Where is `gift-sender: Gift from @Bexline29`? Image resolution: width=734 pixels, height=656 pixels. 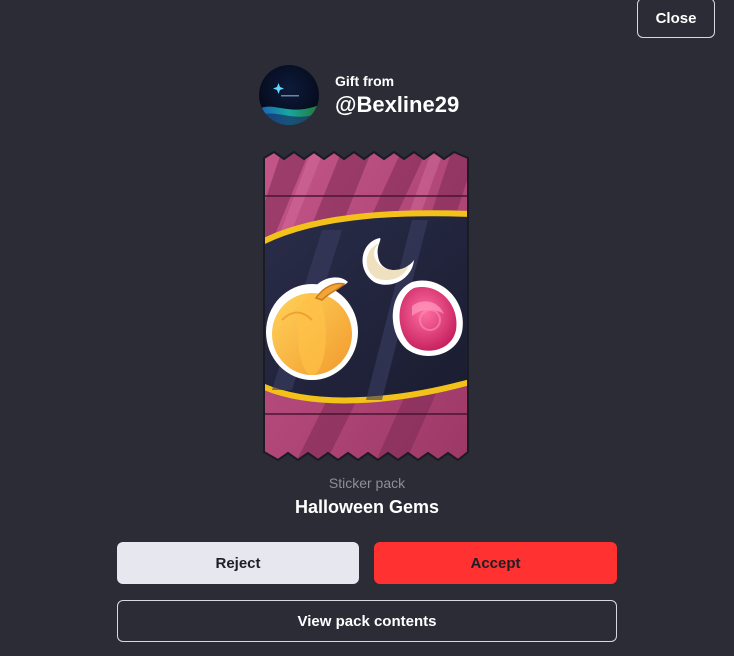
gift-sender: Gift from @Bexline29 is located at coordinates (359, 95).